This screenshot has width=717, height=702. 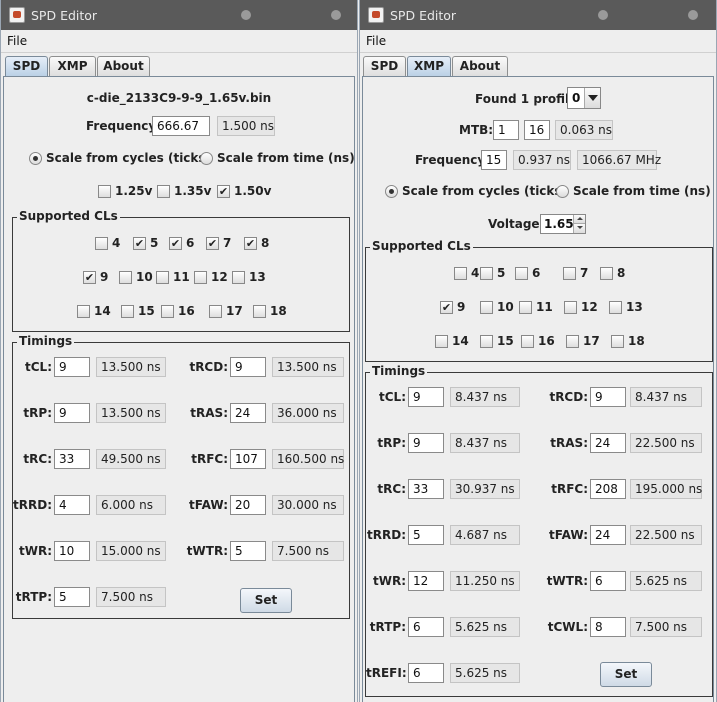 What do you see at coordinates (461, 307) in the screenshot?
I see `cl-label-9: 9` at bounding box center [461, 307].